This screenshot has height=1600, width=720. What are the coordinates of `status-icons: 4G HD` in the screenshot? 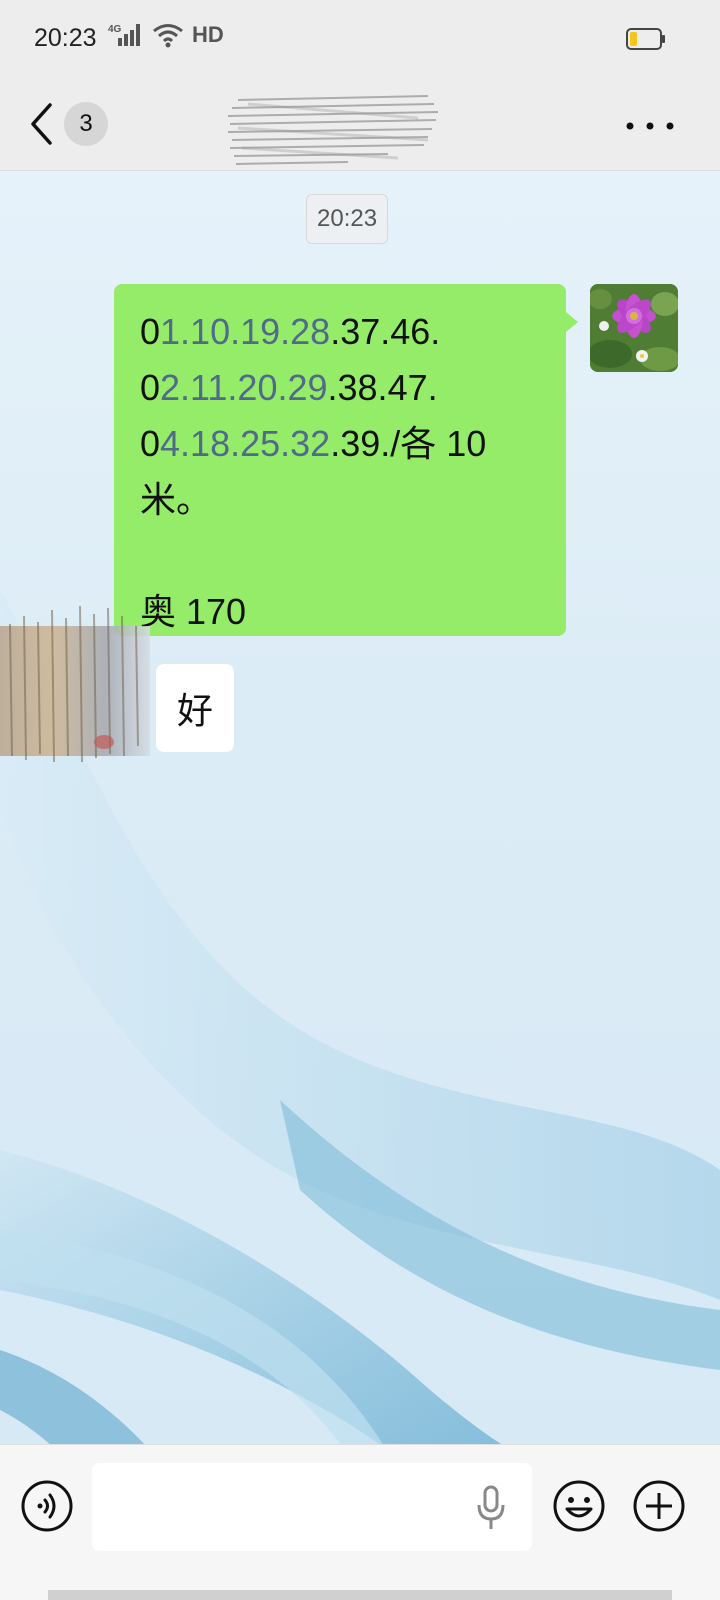 It's located at (166, 35).